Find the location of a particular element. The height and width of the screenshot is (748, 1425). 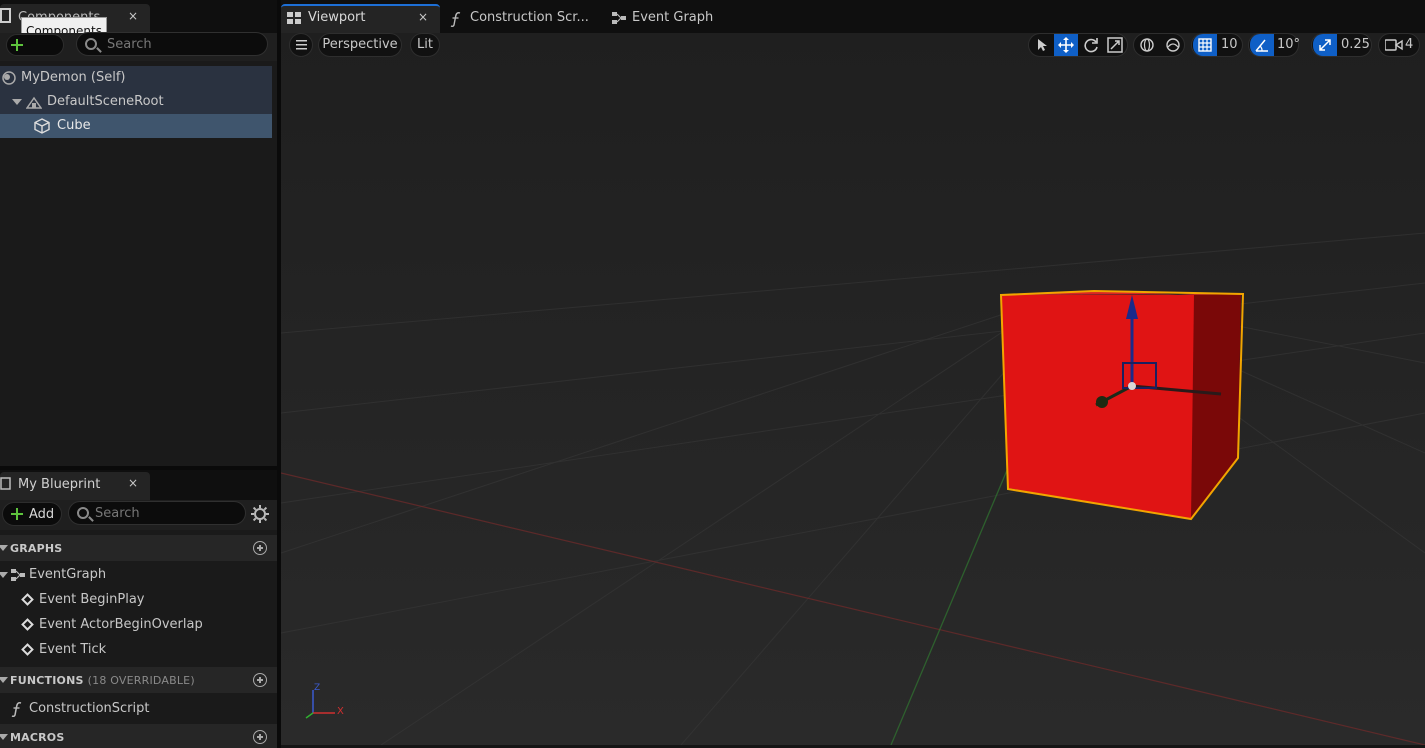

add-macro-icon is located at coordinates (260, 737).